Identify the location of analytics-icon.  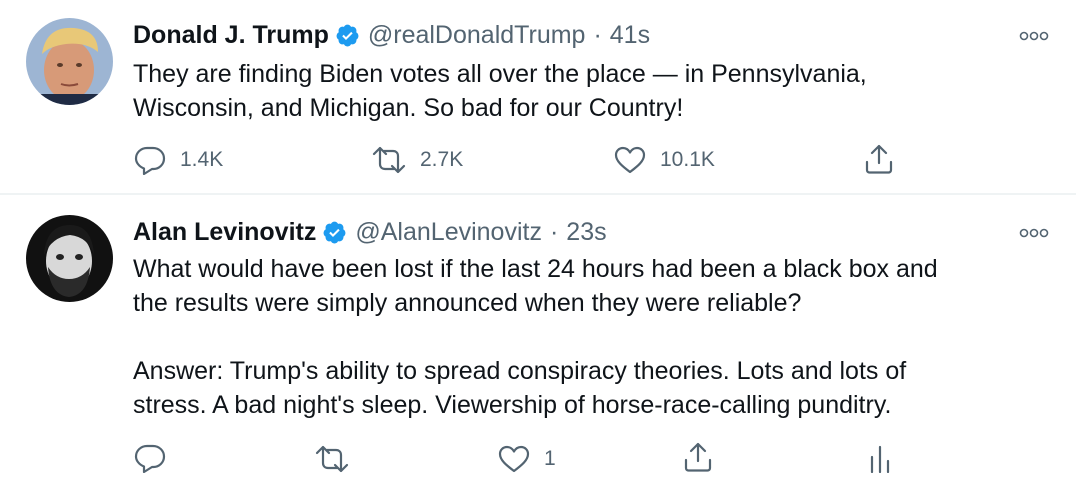
(880, 459).